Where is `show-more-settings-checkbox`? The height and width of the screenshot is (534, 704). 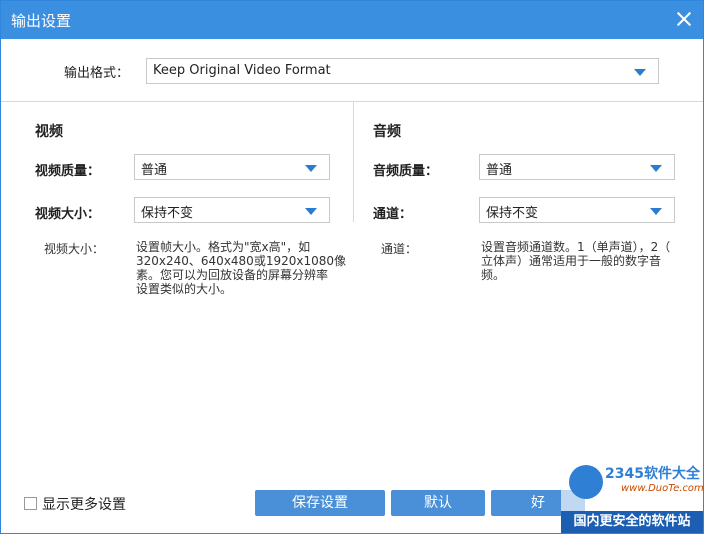
show-more-settings-checkbox is located at coordinates (30, 503).